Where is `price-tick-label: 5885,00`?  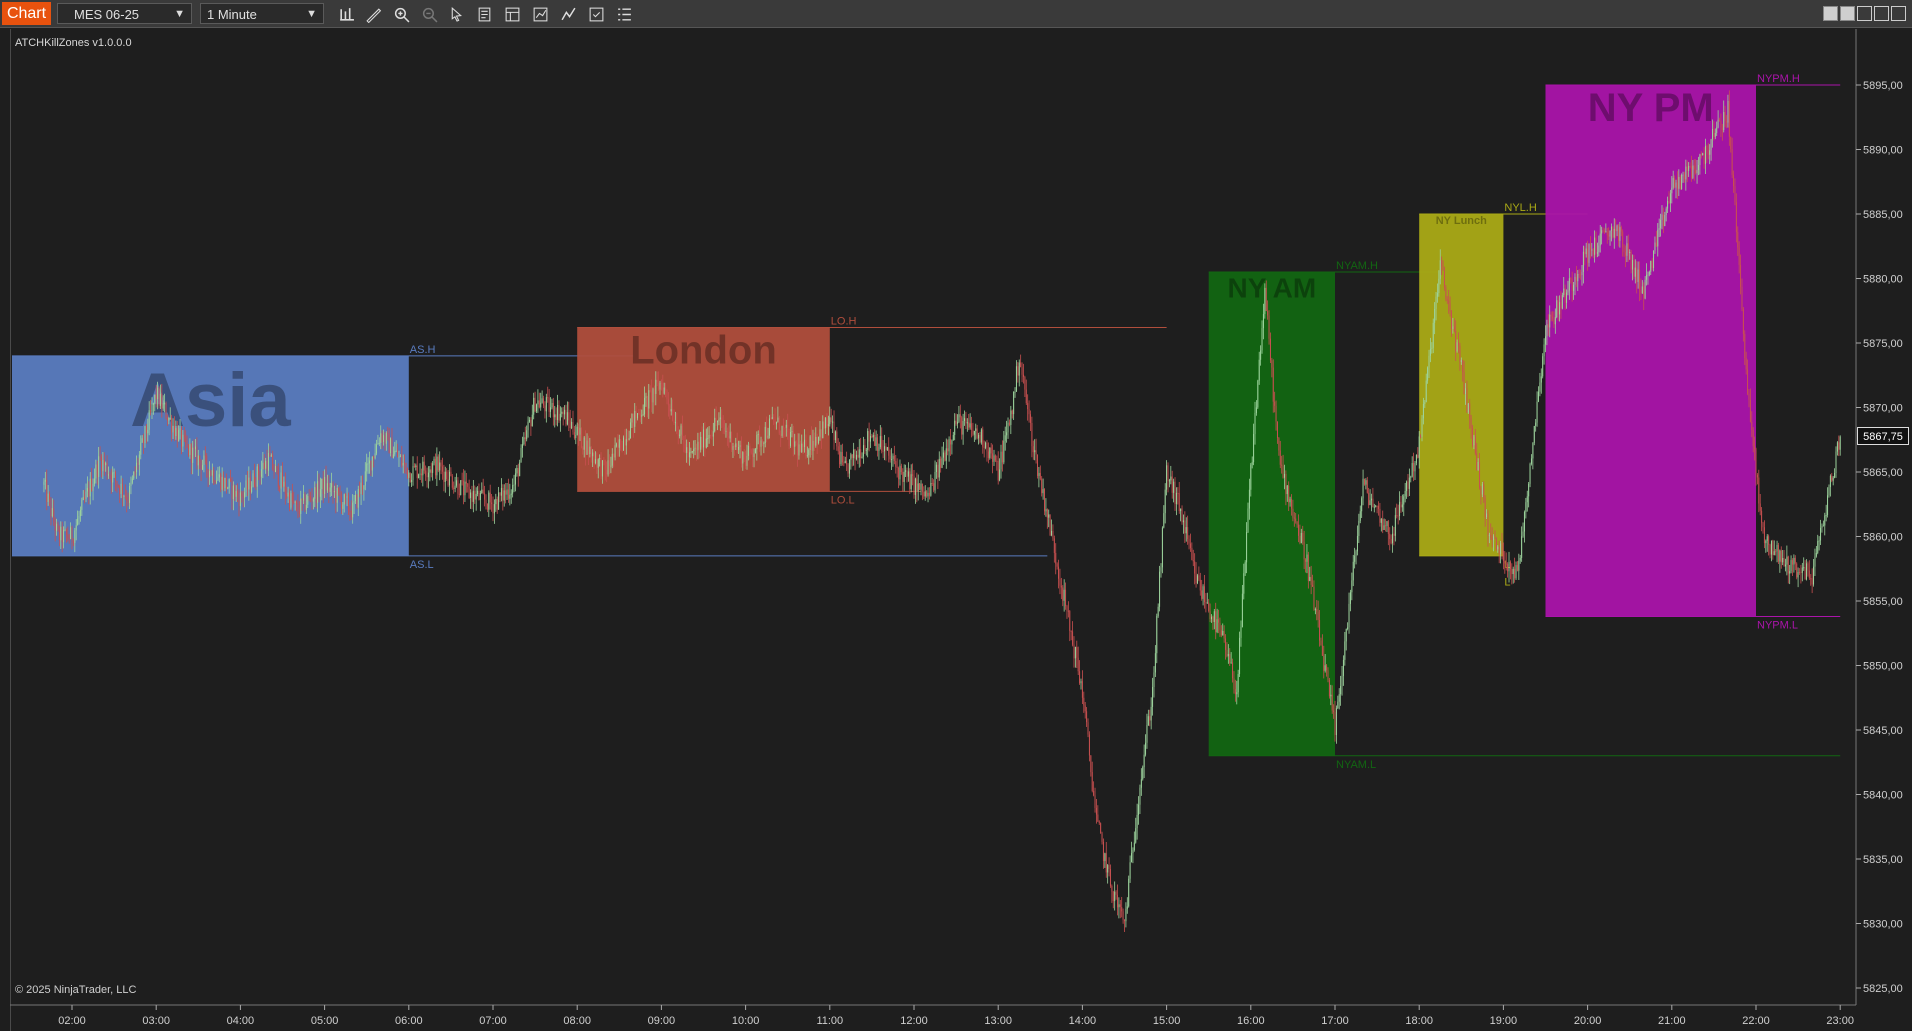
price-tick-label: 5885,00 is located at coordinates (1883, 215).